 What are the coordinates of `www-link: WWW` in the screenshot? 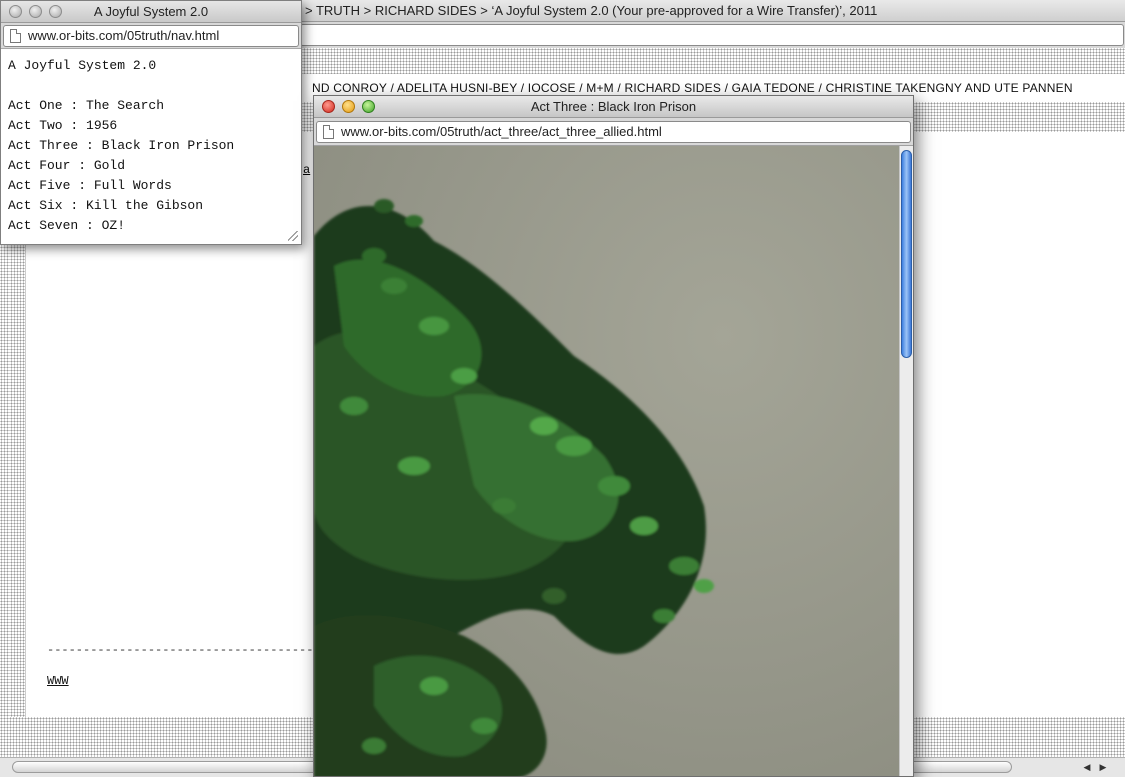 It's located at (58, 681).